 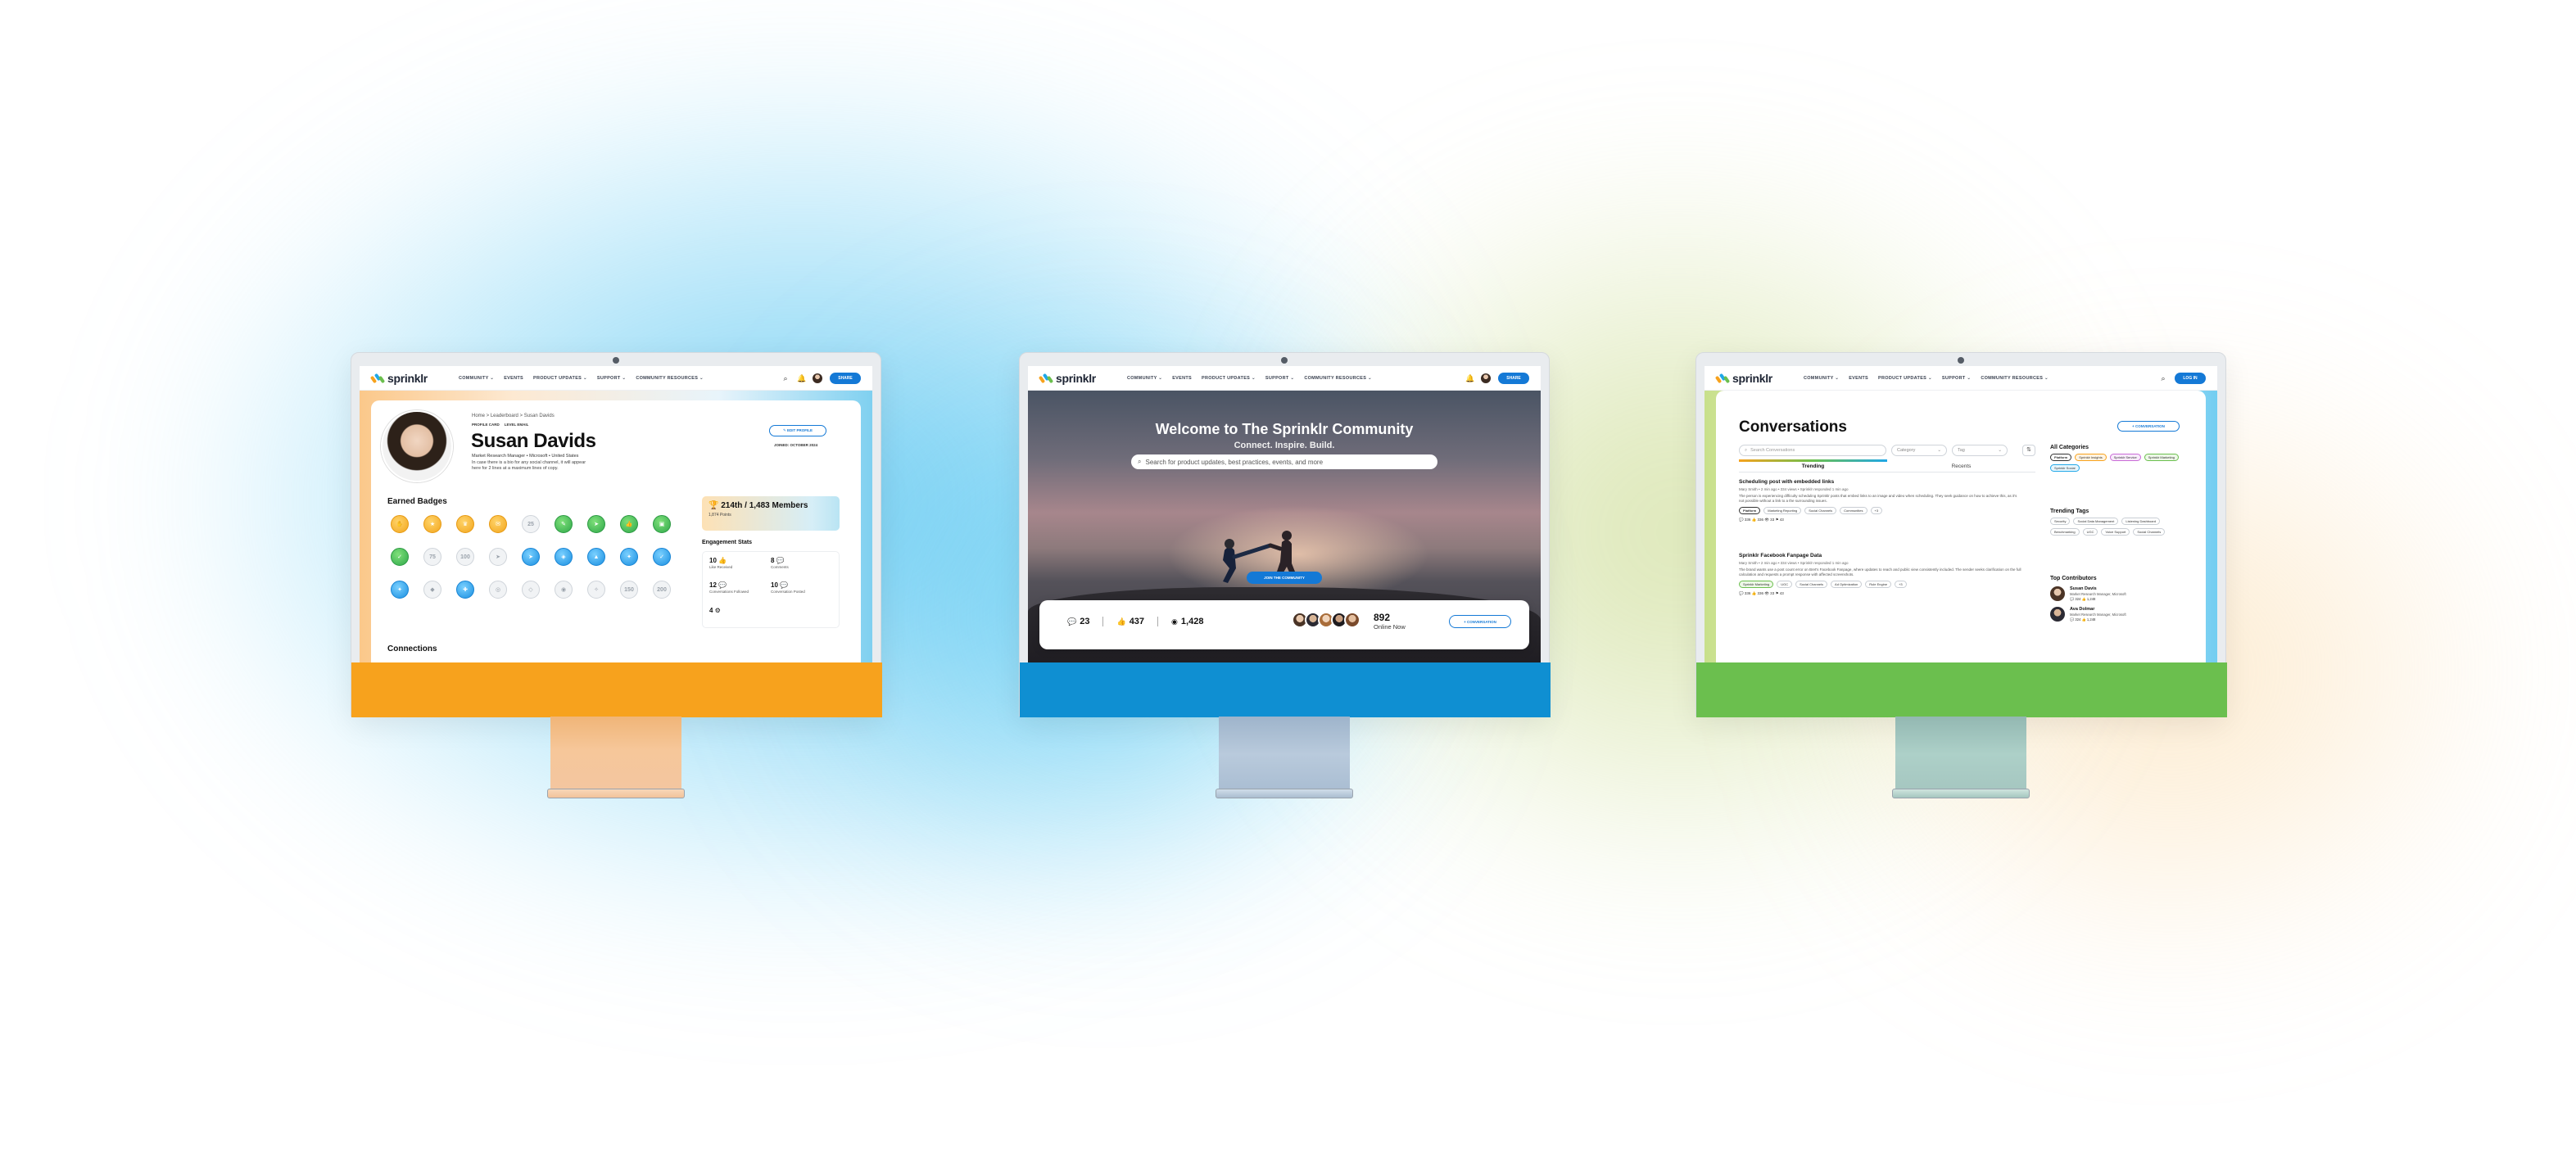 I want to click on badge-icon: ◇, so click(x=531, y=590).